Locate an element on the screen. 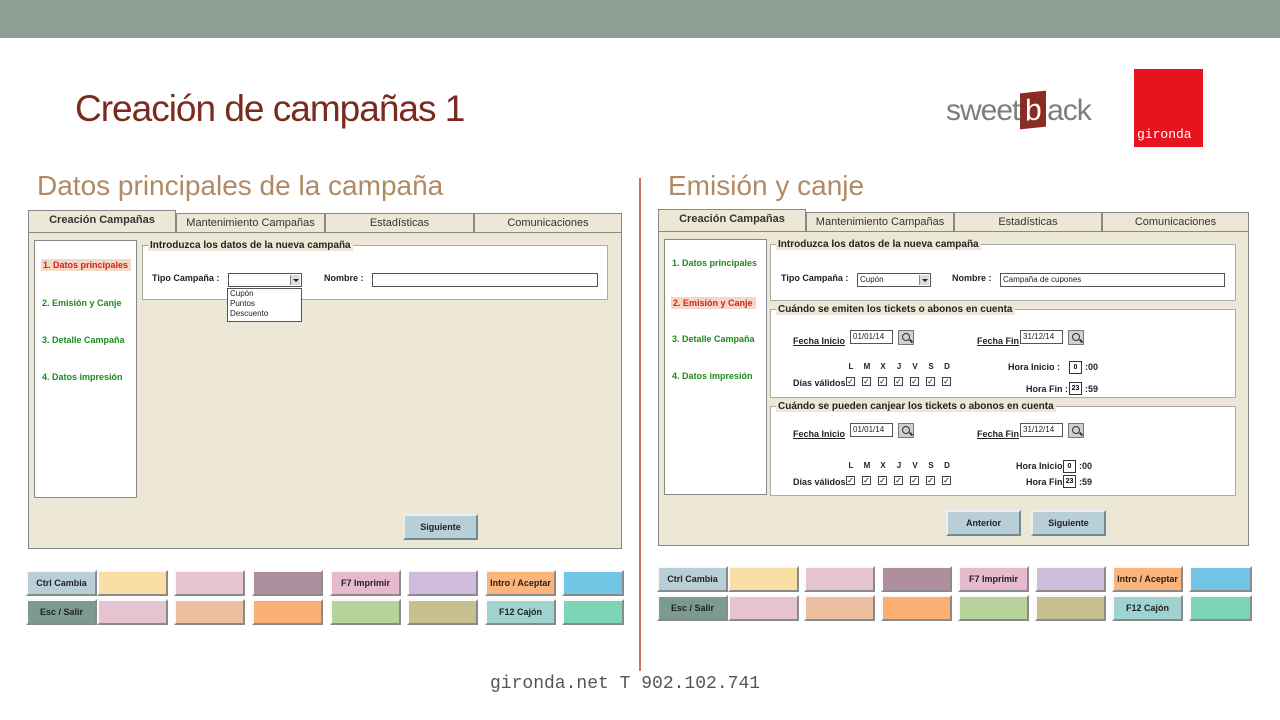 This screenshot has height=720, width=1280. dropdown-option: Descuento is located at coordinates (264, 314).